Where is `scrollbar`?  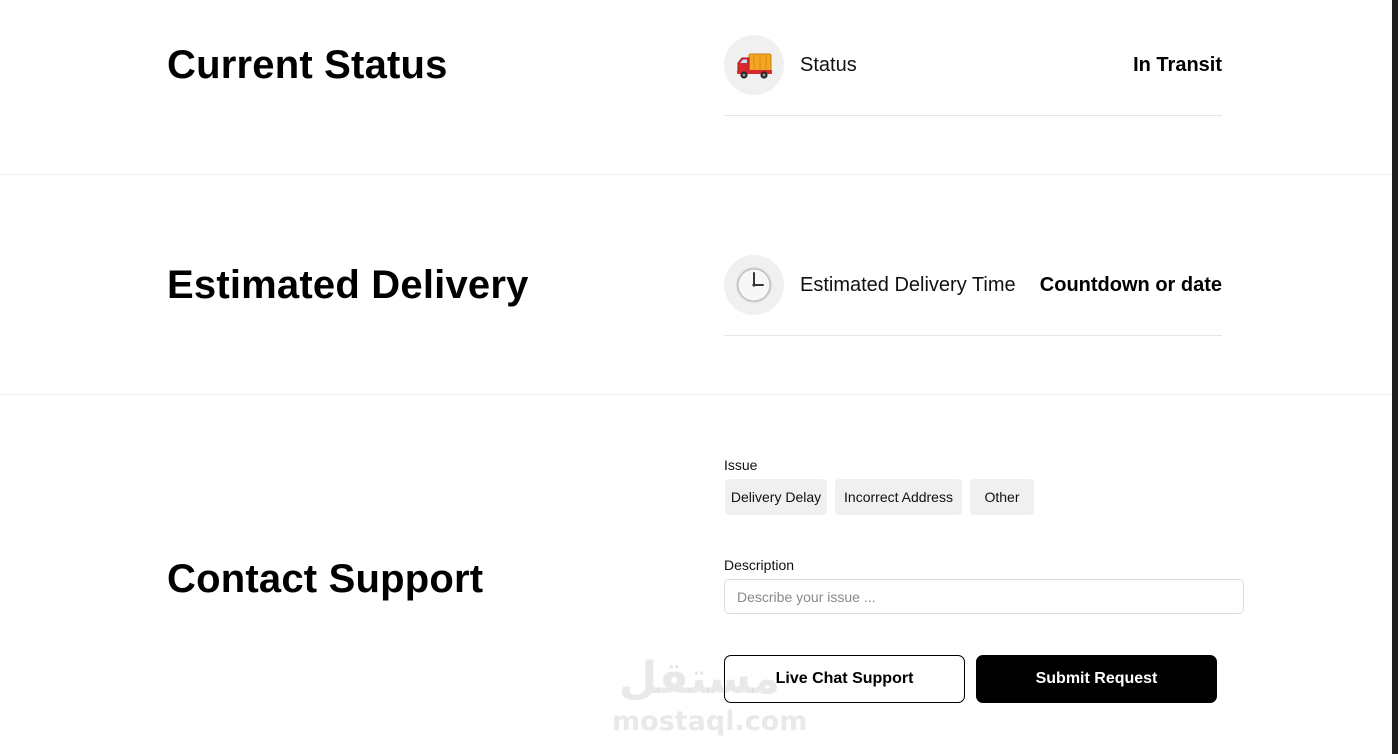
scrollbar is located at coordinates (1395, 377).